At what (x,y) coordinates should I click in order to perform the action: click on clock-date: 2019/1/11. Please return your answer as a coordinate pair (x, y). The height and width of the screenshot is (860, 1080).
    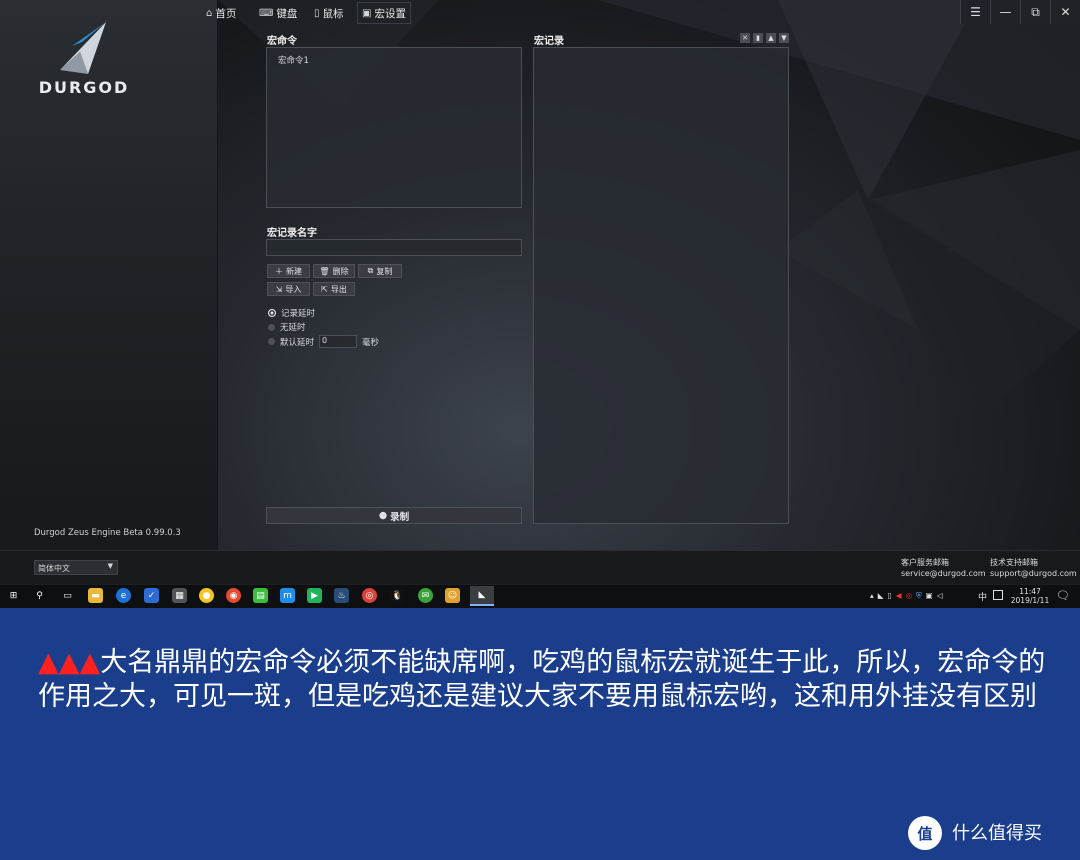
    Looking at the image, I should click on (1030, 600).